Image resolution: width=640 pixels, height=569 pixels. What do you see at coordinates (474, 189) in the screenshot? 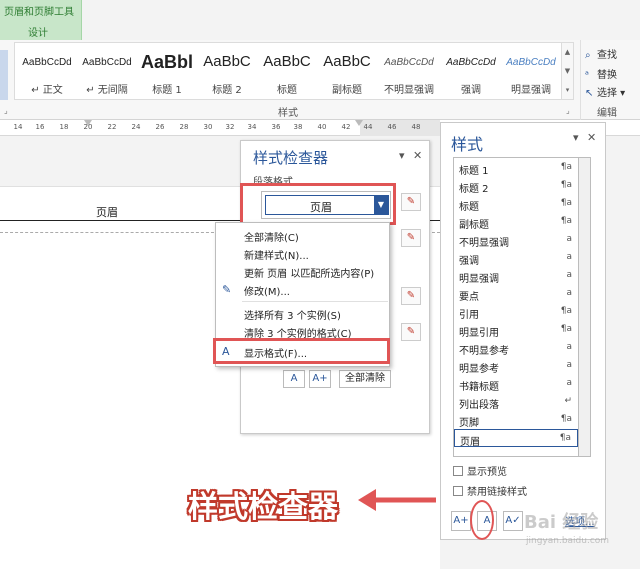
I see `style-label: 标题 2` at bounding box center [474, 189].